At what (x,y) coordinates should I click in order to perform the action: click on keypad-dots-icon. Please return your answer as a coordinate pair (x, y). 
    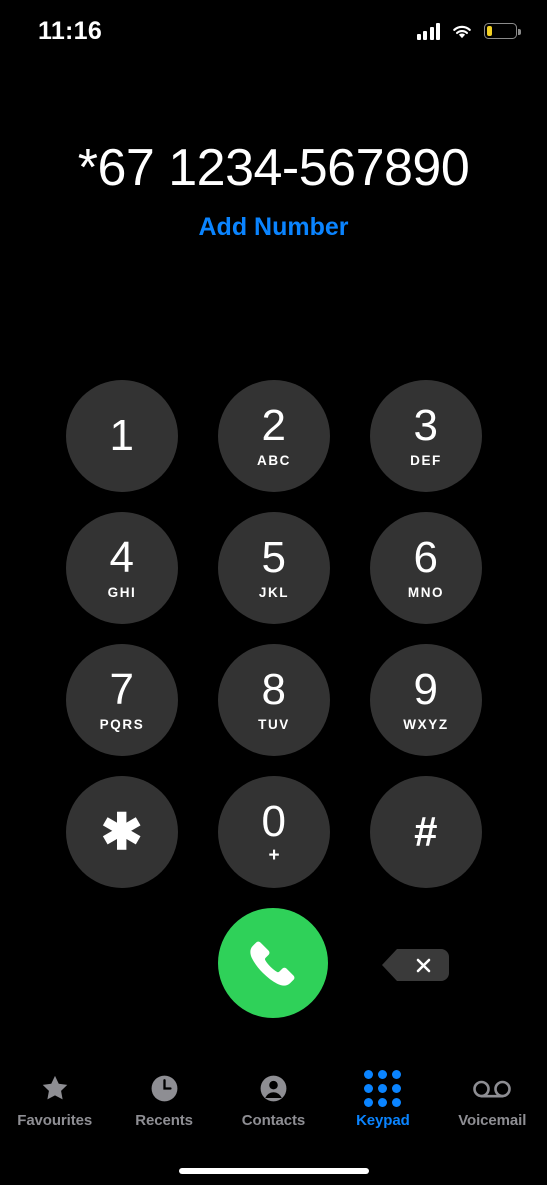
    Looking at the image, I should click on (383, 1088).